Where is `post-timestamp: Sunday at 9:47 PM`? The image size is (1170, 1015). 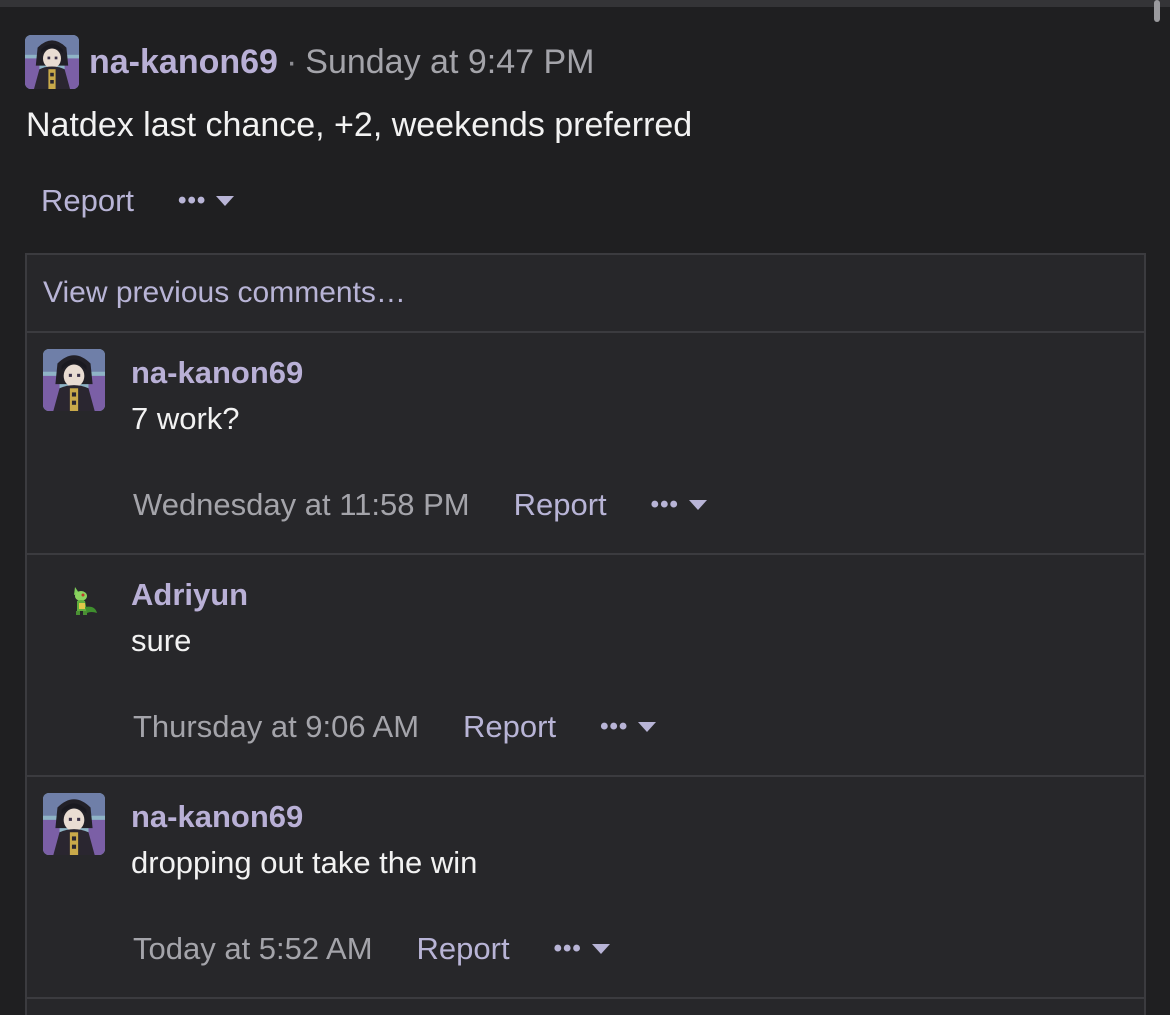 post-timestamp: Sunday at 9:47 PM is located at coordinates (449, 62).